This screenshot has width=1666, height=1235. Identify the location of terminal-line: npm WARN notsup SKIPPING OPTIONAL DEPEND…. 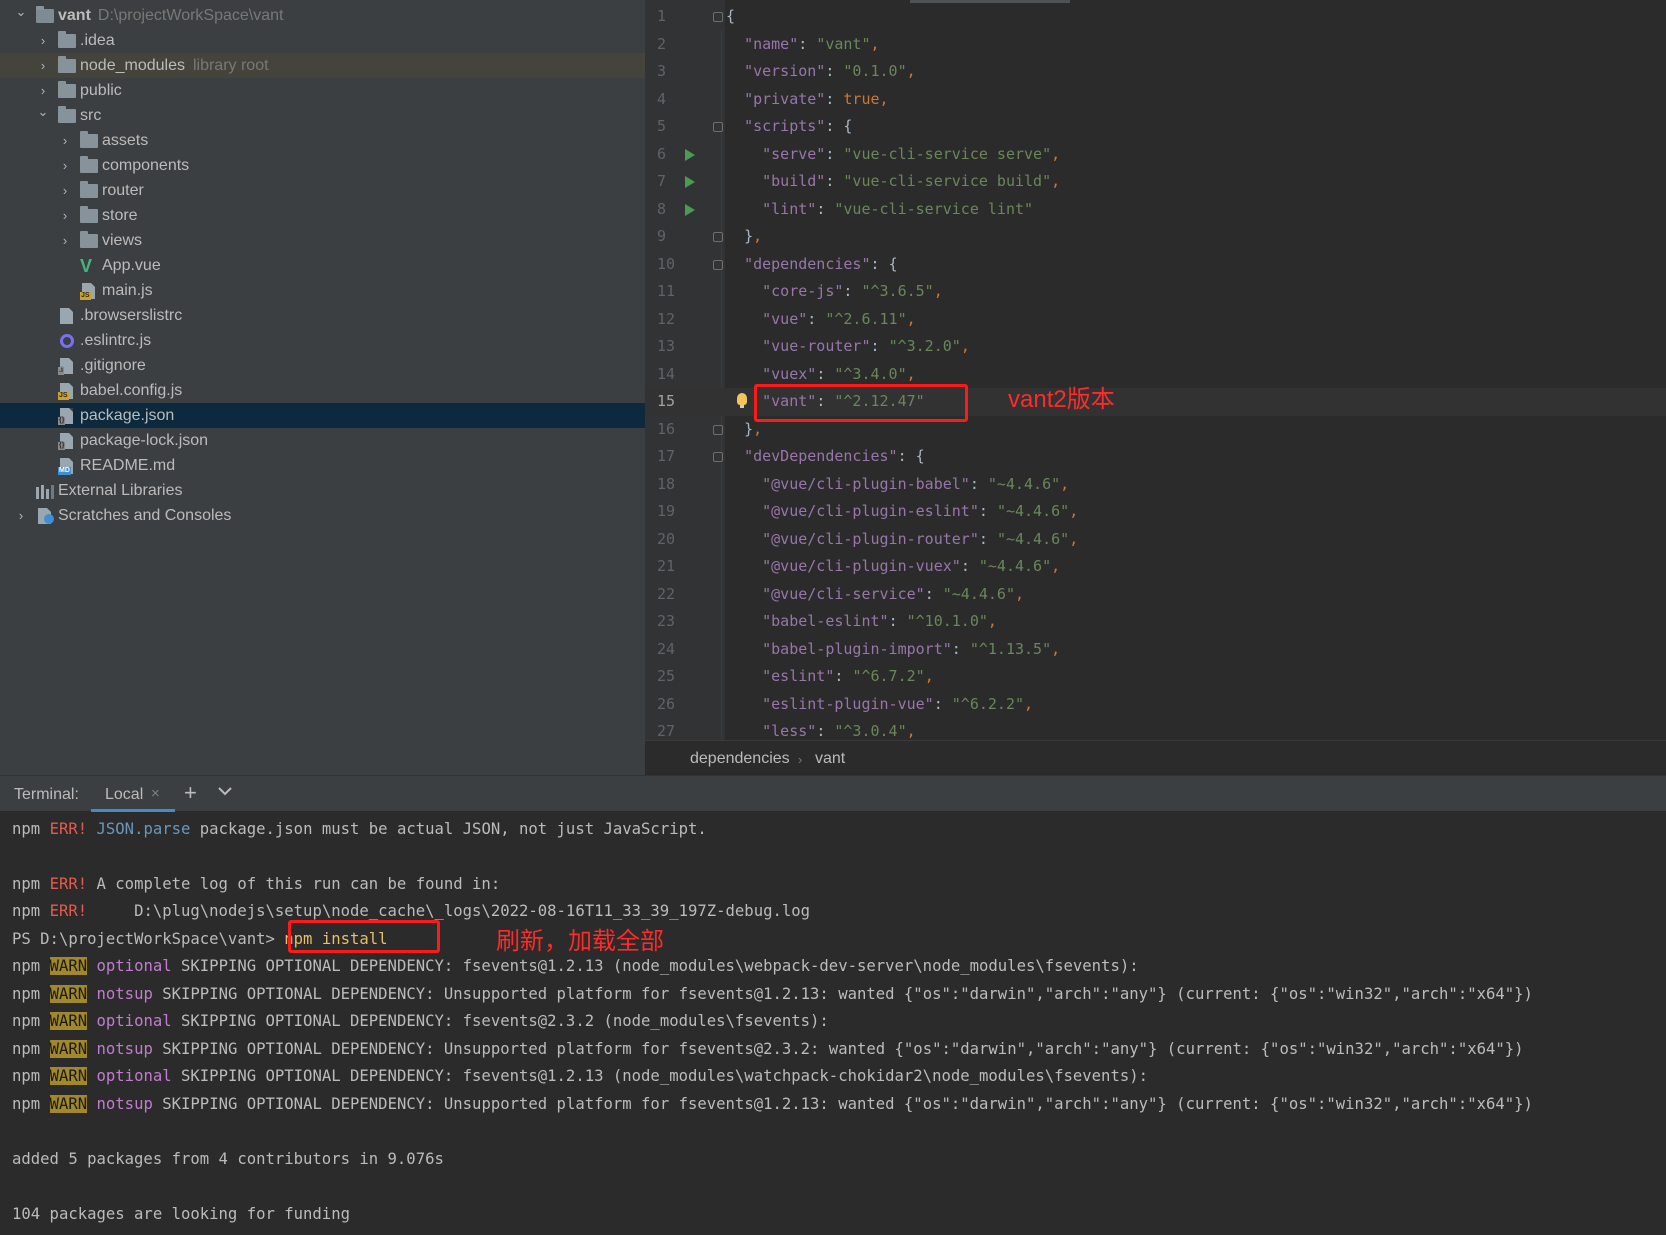
(768, 1048).